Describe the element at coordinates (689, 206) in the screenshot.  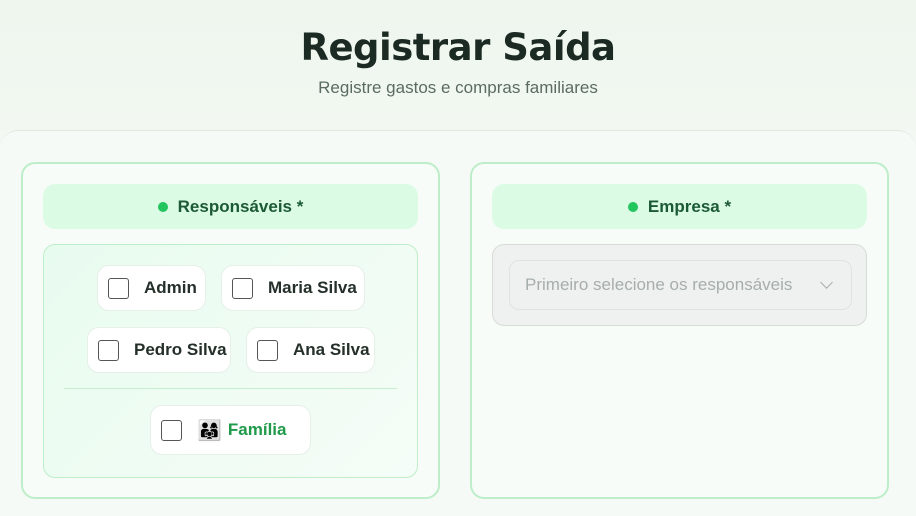
I see `empresa-label: Empresa *` at that location.